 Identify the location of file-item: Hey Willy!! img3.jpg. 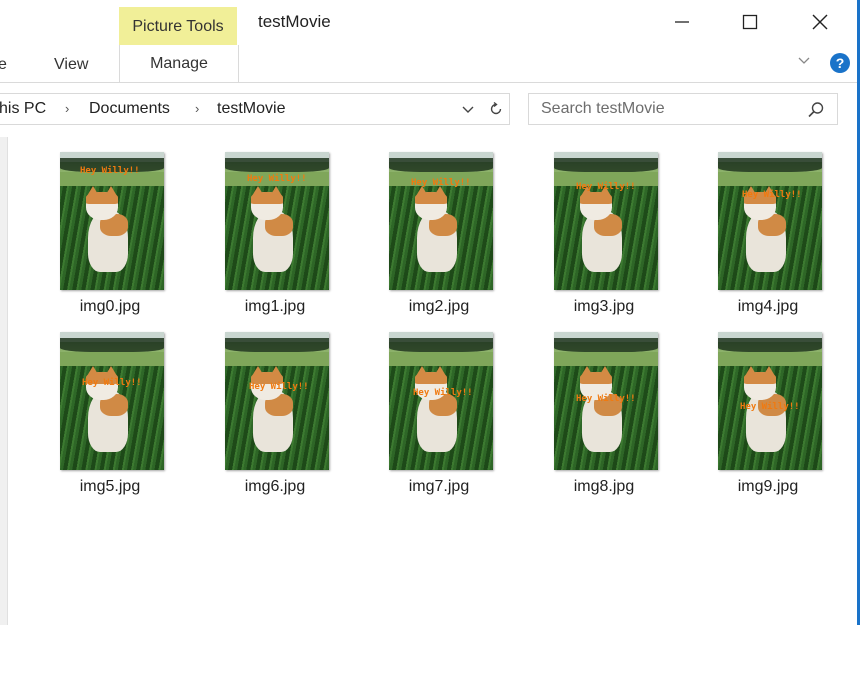
(604, 239).